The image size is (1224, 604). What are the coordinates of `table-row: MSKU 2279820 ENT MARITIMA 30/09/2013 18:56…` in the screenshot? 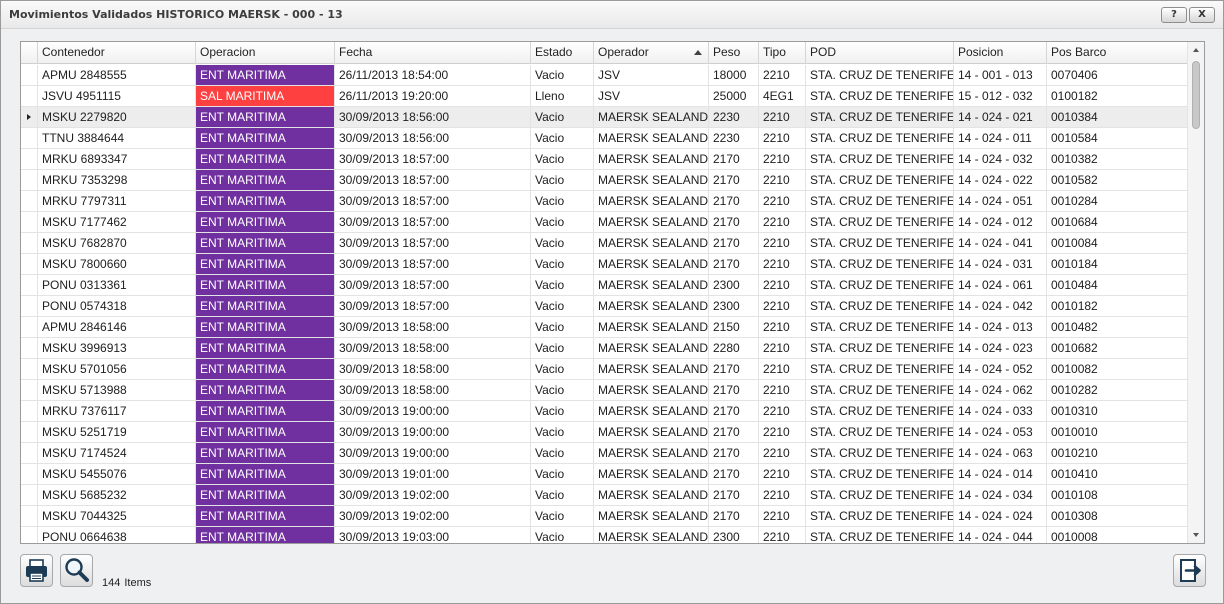 It's located at (604, 117).